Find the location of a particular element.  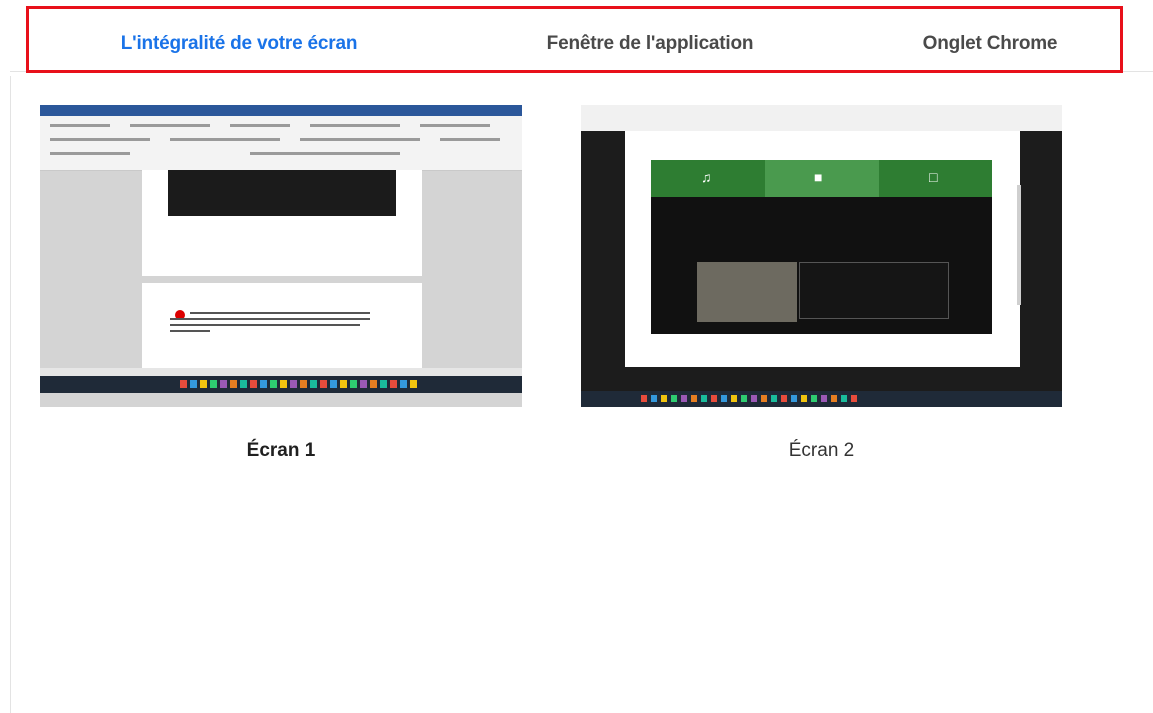

tab-entire-screen: L'intégralité de votre écran is located at coordinates (239, 47).